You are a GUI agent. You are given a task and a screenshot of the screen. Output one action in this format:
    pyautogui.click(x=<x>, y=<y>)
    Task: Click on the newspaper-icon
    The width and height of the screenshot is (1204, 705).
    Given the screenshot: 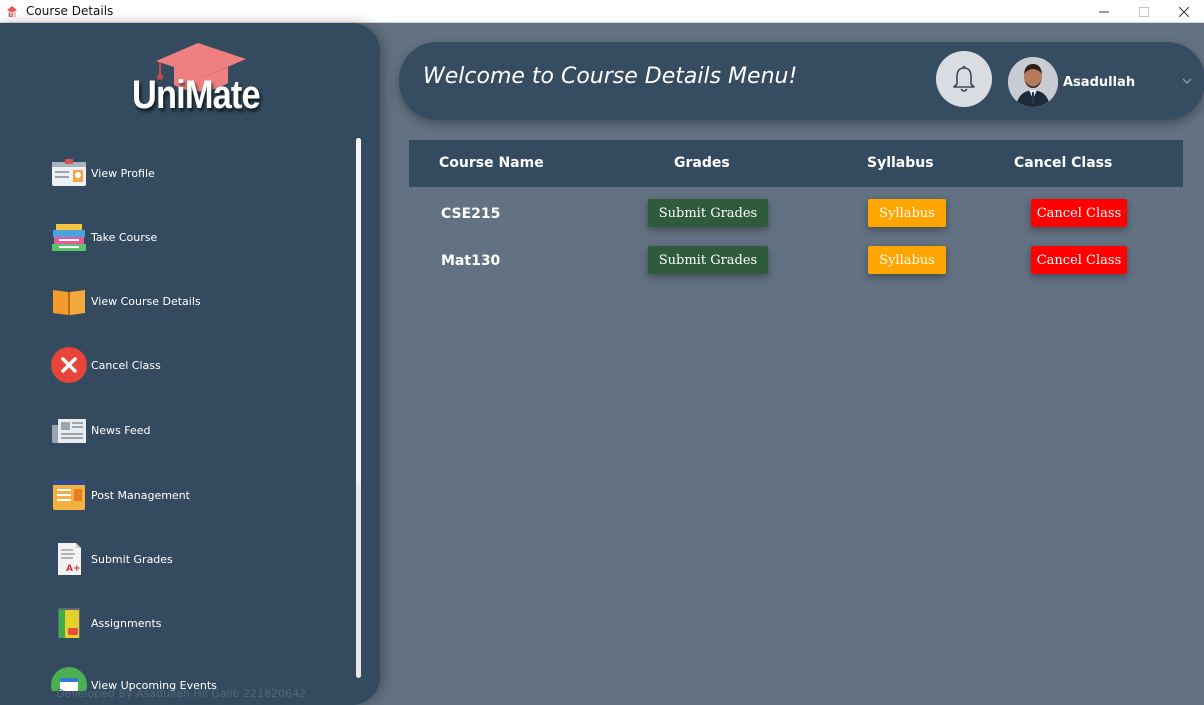 What is the action you would take?
    pyautogui.click(x=69, y=430)
    